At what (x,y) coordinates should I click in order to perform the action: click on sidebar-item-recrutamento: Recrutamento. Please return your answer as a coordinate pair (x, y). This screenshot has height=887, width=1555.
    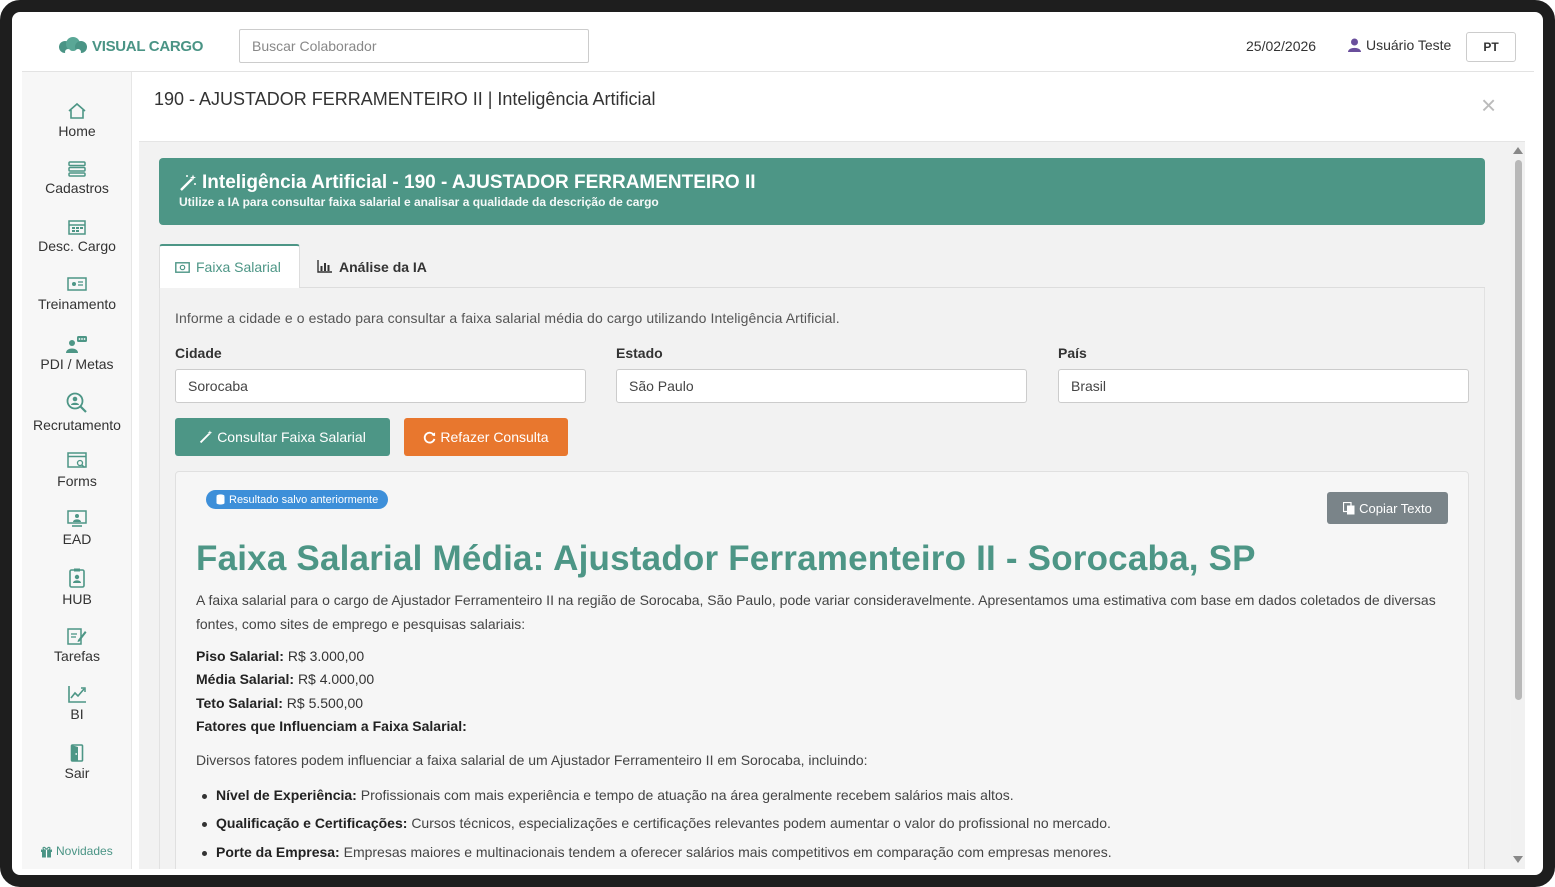
    Looking at the image, I should click on (77, 412).